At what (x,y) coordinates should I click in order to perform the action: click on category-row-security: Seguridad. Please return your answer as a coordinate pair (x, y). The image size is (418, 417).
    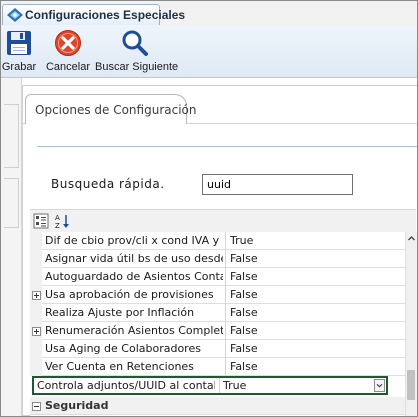
    Looking at the image, I should click on (218, 406).